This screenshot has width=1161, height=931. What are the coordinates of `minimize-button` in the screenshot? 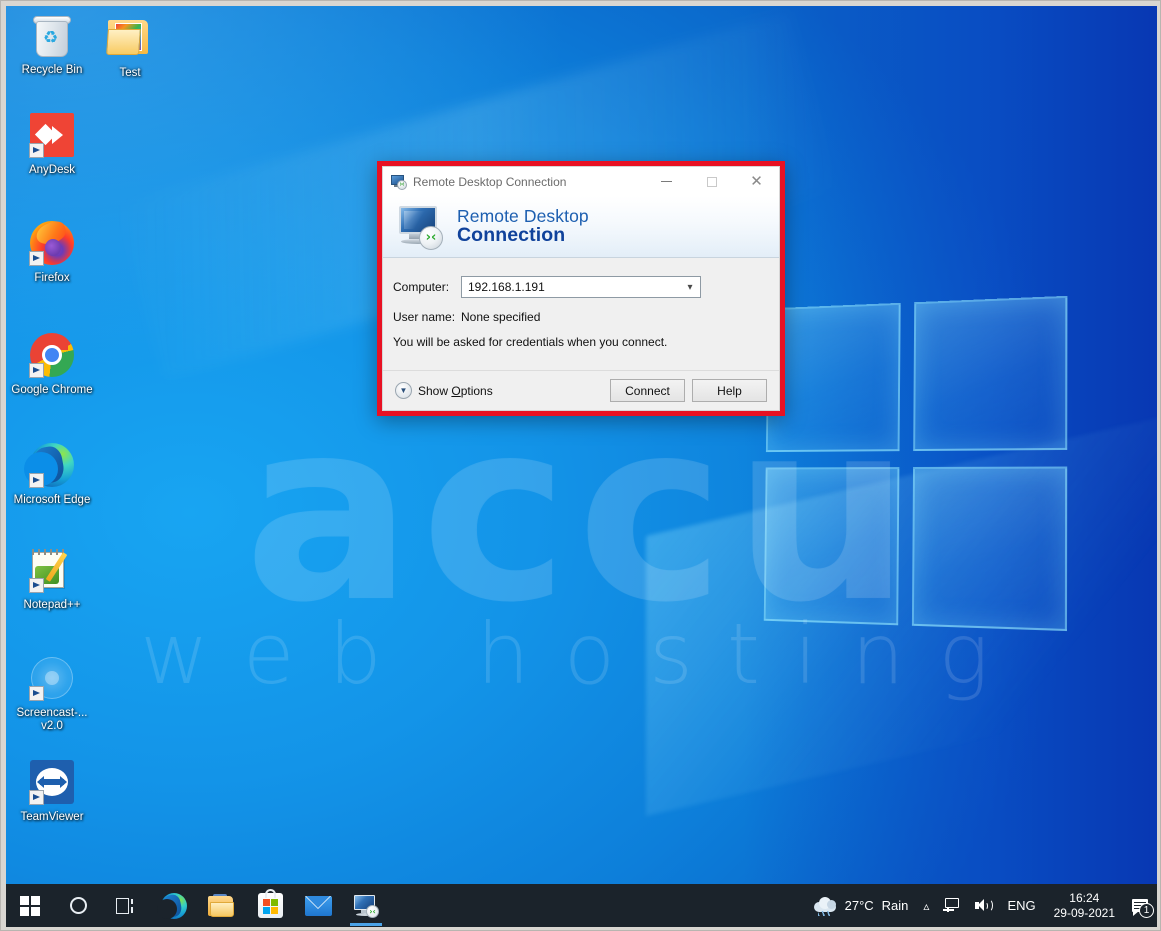 It's located at (666, 181).